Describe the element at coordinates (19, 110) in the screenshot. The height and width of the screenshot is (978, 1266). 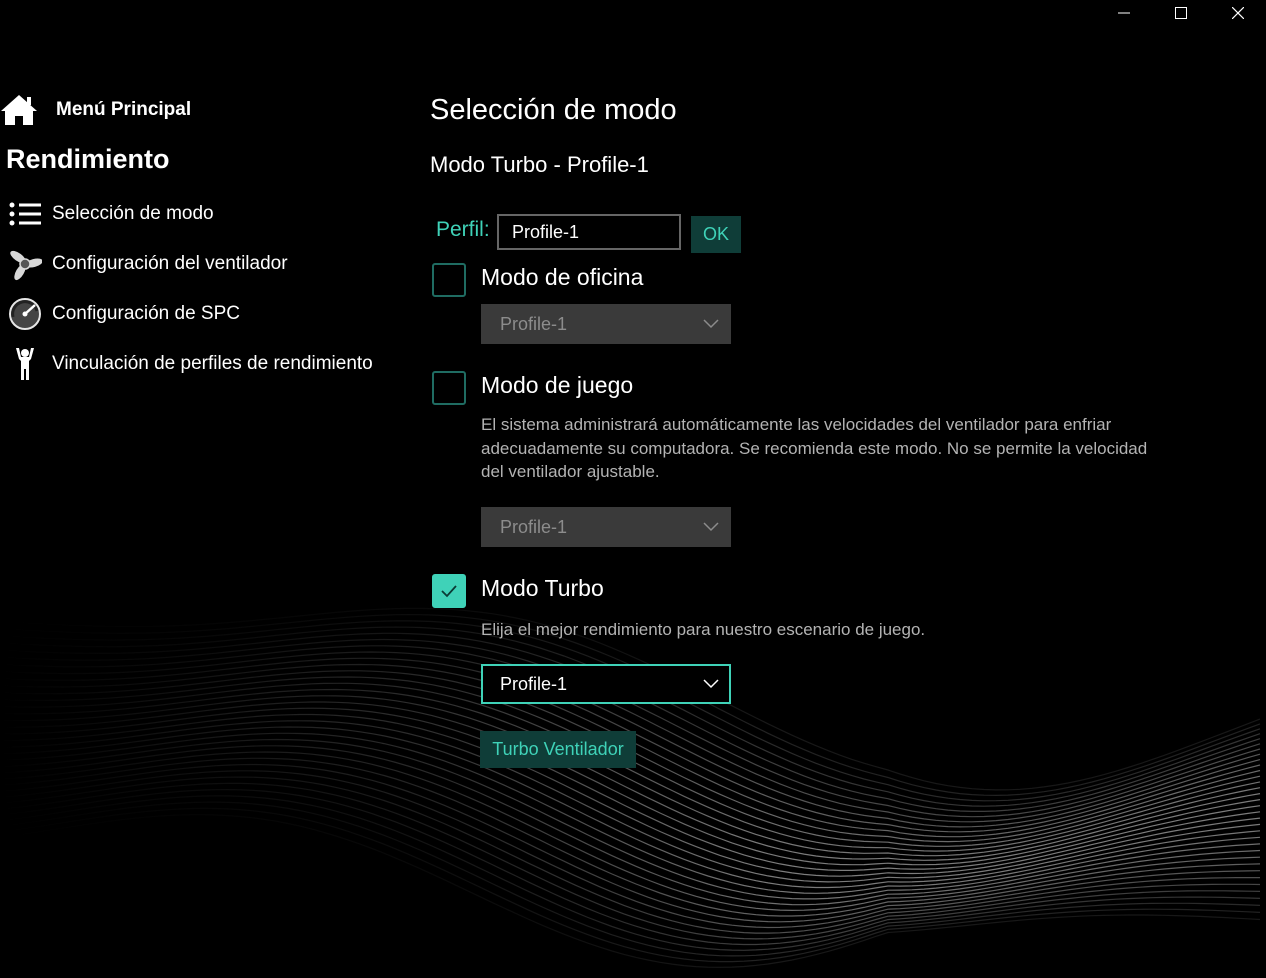
I see `home-icon` at that location.